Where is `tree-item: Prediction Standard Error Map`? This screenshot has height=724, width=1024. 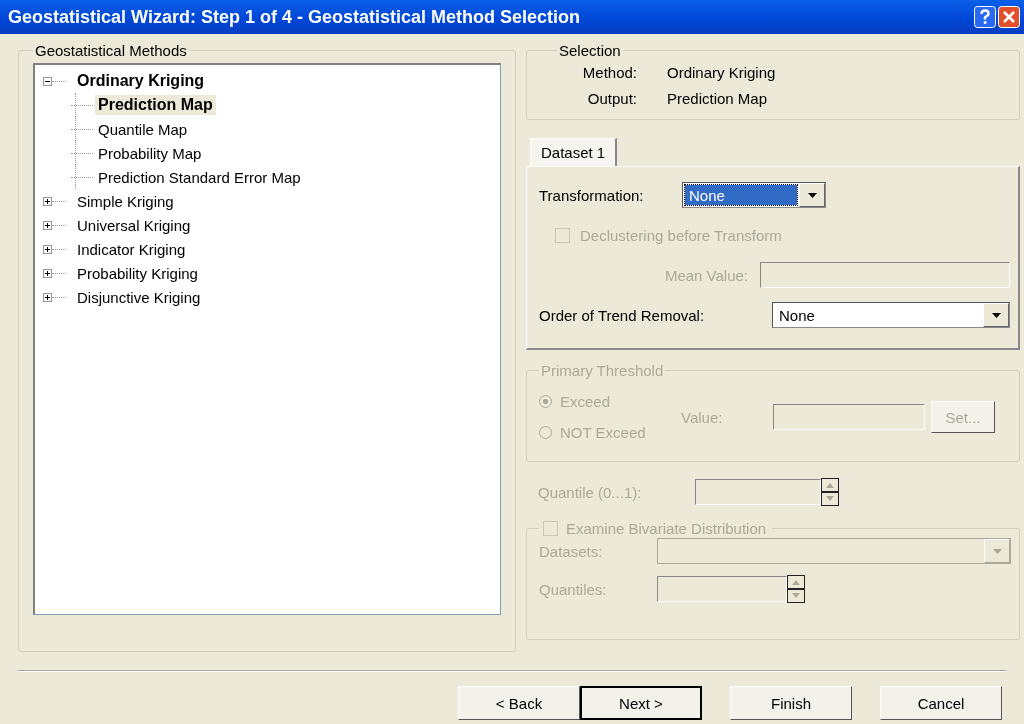
tree-item: Prediction Standard Error Map is located at coordinates (199, 177).